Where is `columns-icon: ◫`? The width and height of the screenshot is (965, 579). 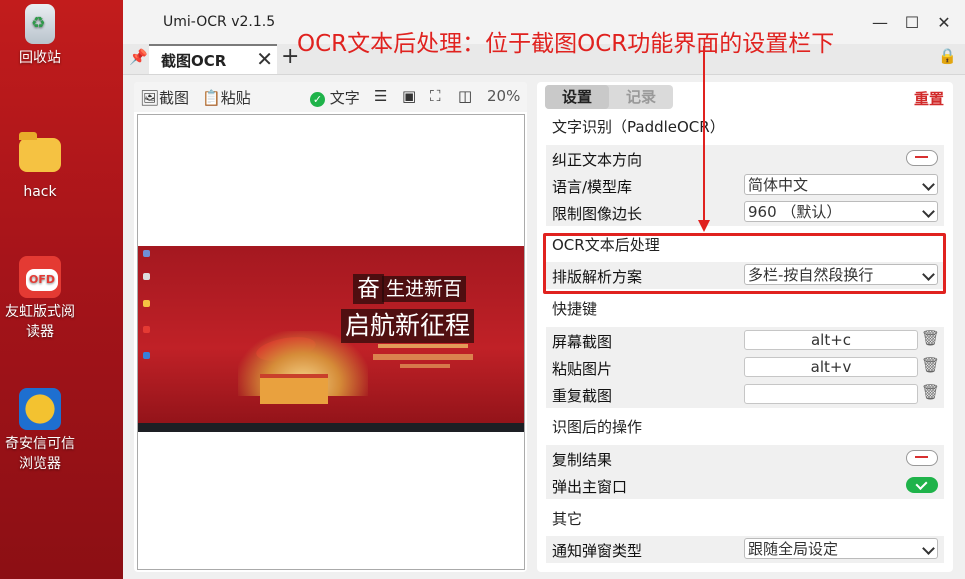
columns-icon: ◫ is located at coordinates (465, 96).